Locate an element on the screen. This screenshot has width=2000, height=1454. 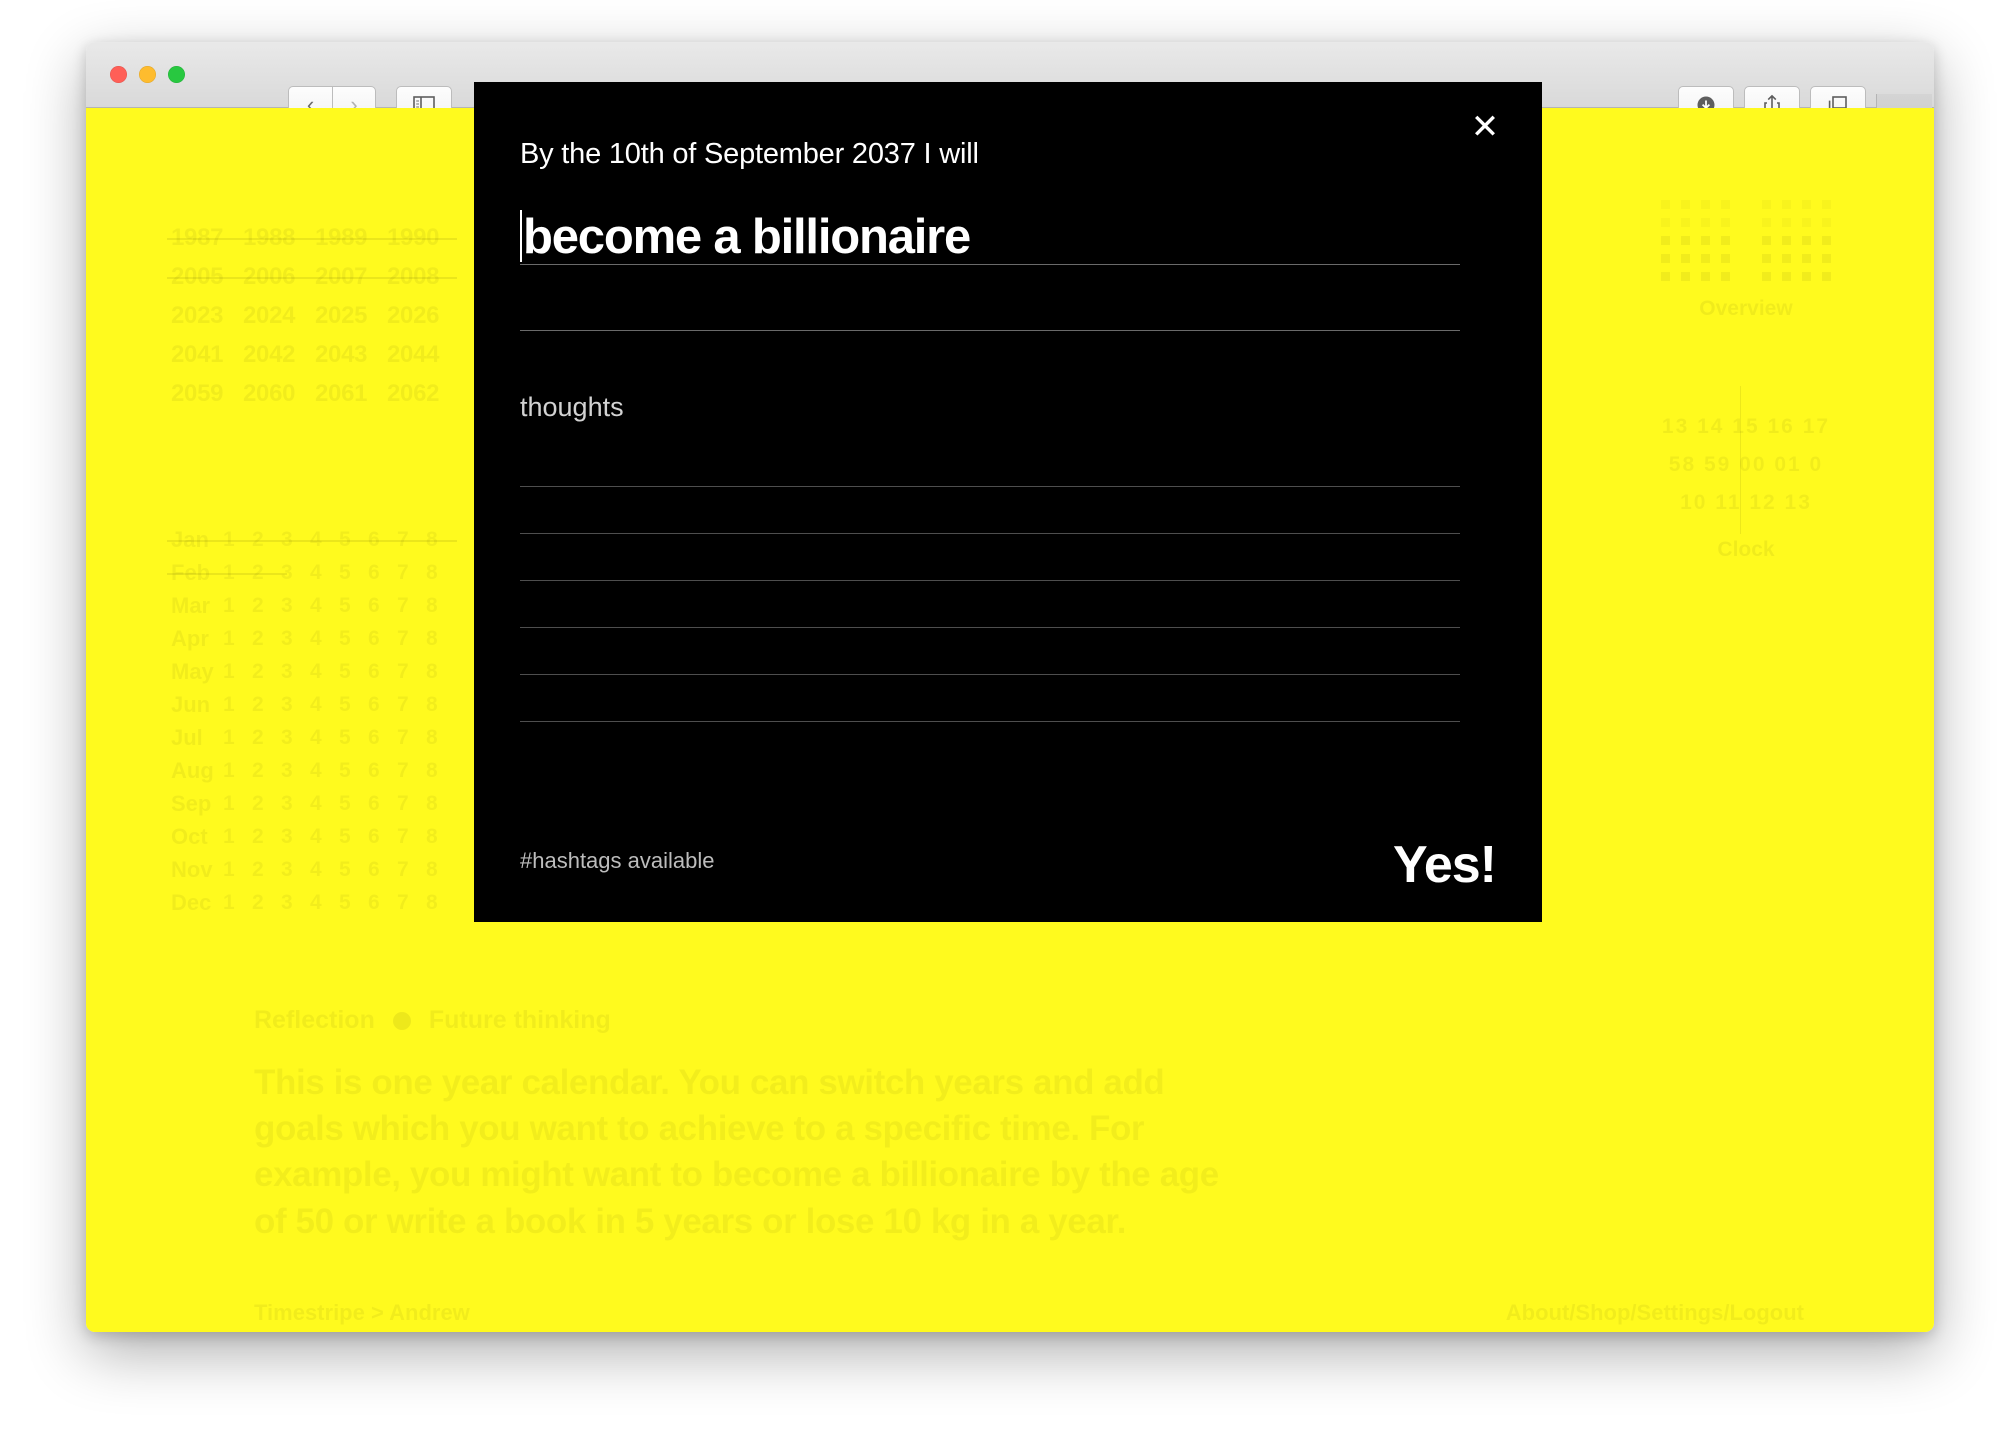
month-name: Jul is located at coordinates (197, 738).